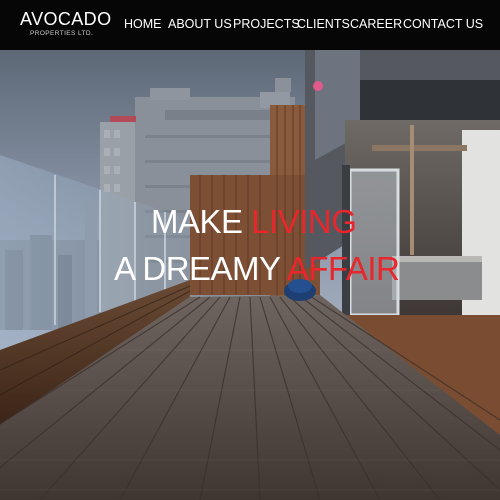 This screenshot has height=500, width=500. Describe the element at coordinates (66, 19) in the screenshot. I see `brand-name: AVOCADO` at that location.